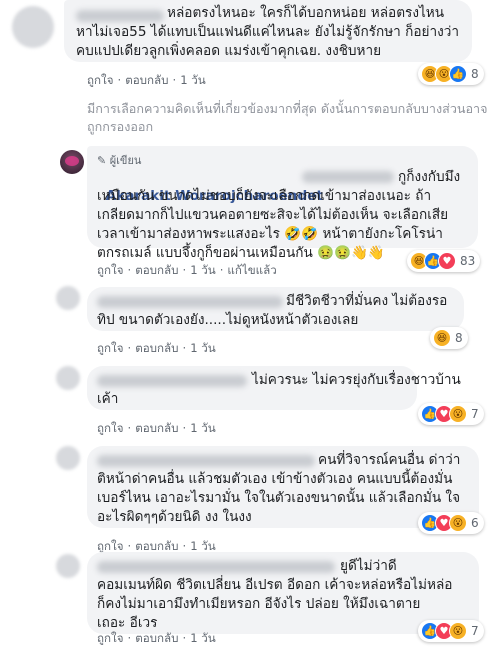 The image size is (503, 648). Describe the element at coordinates (429, 177) in the screenshot. I see `comment-text: กูก็งงกับมึง` at that location.